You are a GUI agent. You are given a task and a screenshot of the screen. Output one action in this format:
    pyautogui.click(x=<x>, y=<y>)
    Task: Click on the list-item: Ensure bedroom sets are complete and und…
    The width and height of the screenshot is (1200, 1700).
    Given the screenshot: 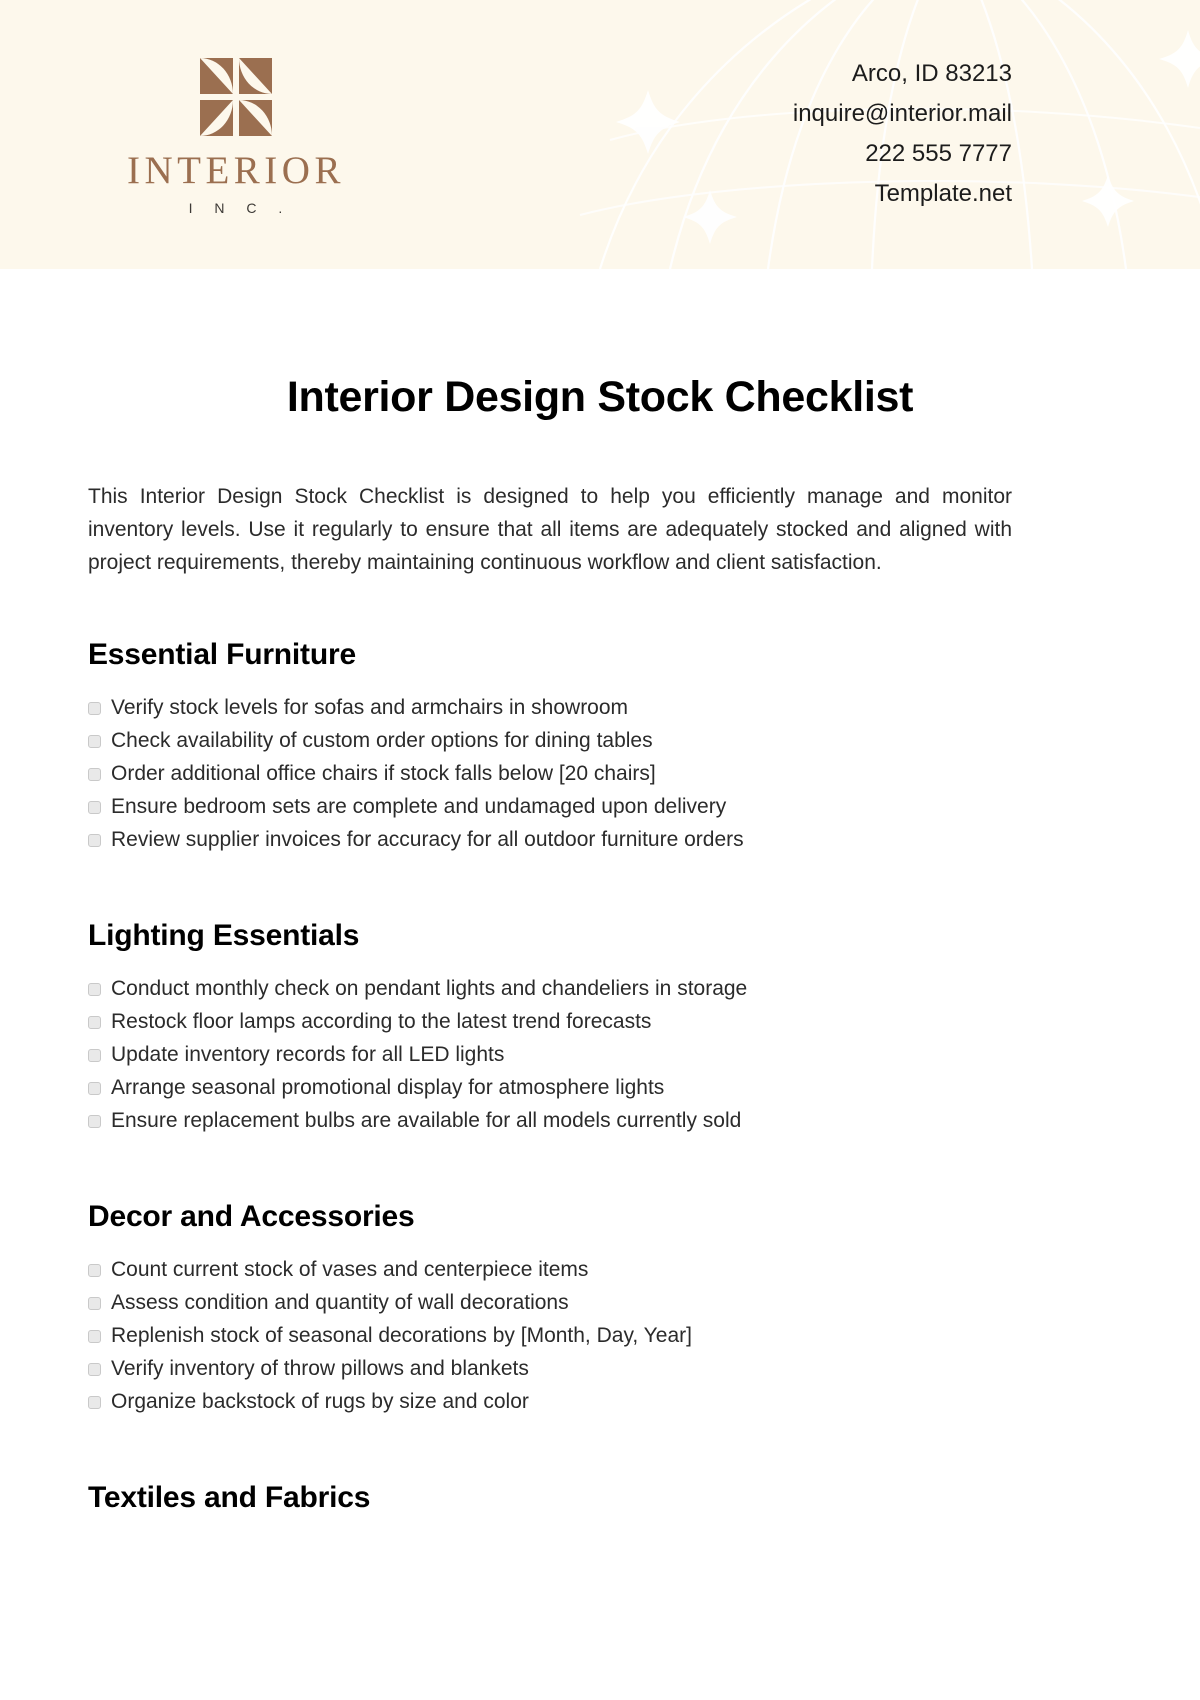 What is the action you would take?
    pyautogui.click(x=600, y=806)
    